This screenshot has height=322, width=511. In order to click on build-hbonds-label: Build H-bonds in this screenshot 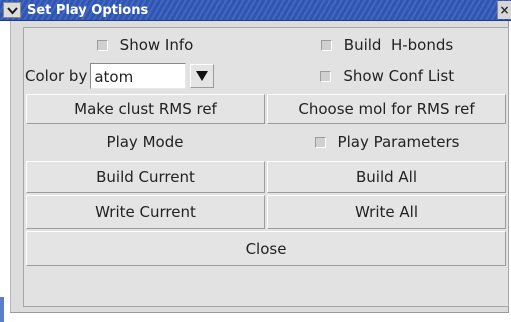, I will do `click(398, 45)`.